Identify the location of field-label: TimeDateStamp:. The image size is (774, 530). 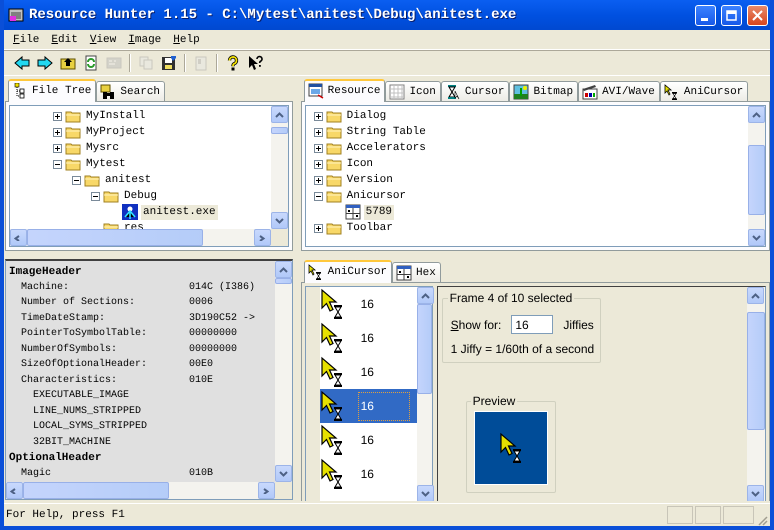
(63, 318).